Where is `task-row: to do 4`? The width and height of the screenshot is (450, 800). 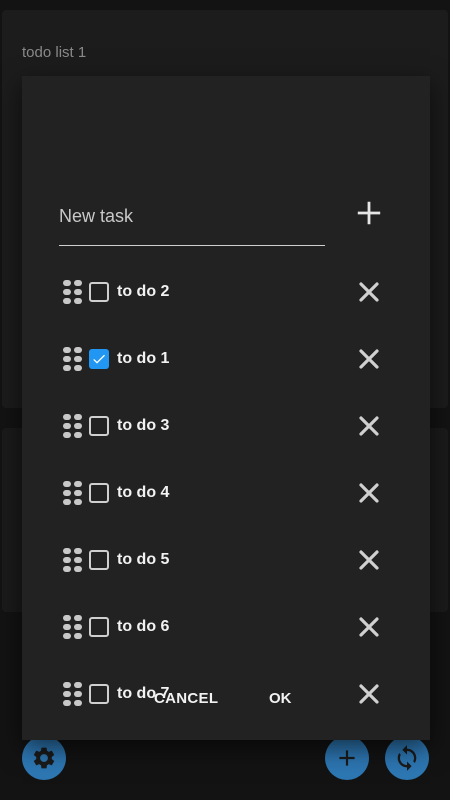
task-row: to do 4 is located at coordinates (226, 492).